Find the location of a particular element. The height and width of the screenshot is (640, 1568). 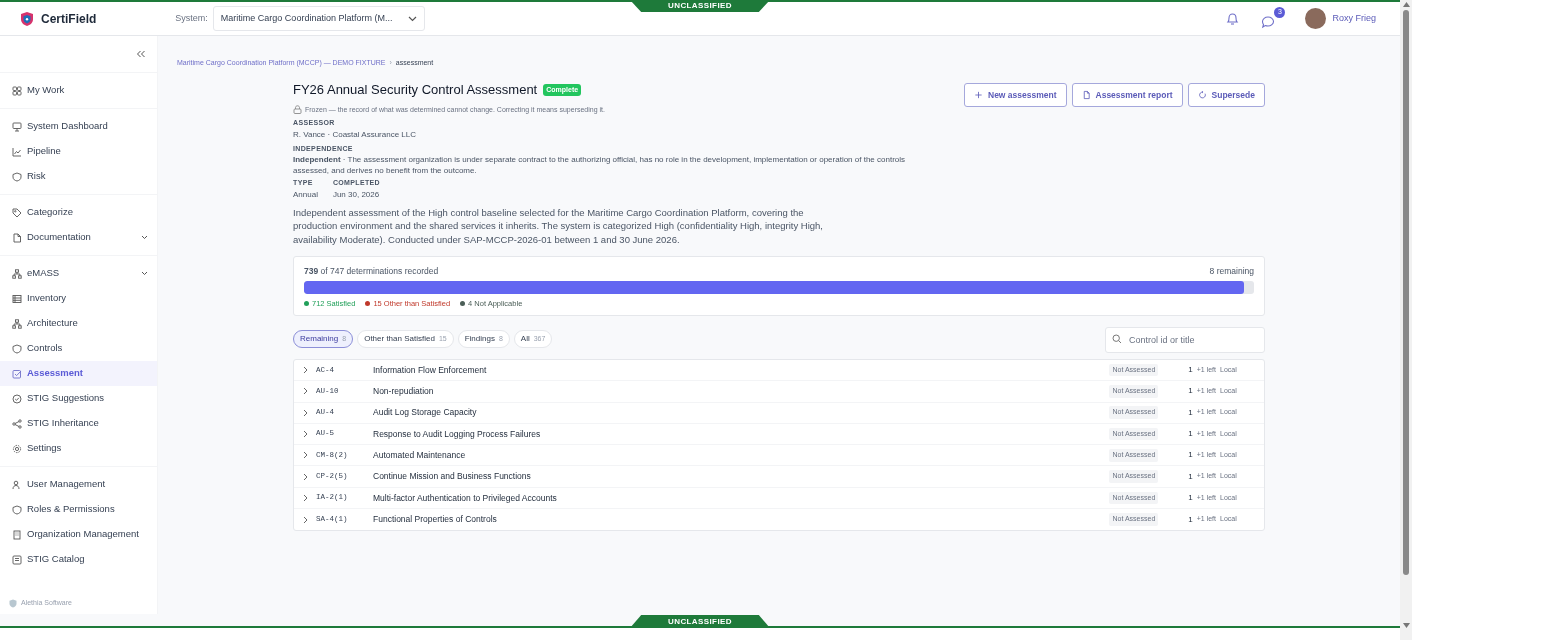

scroll-down-icon is located at coordinates (1406, 625).